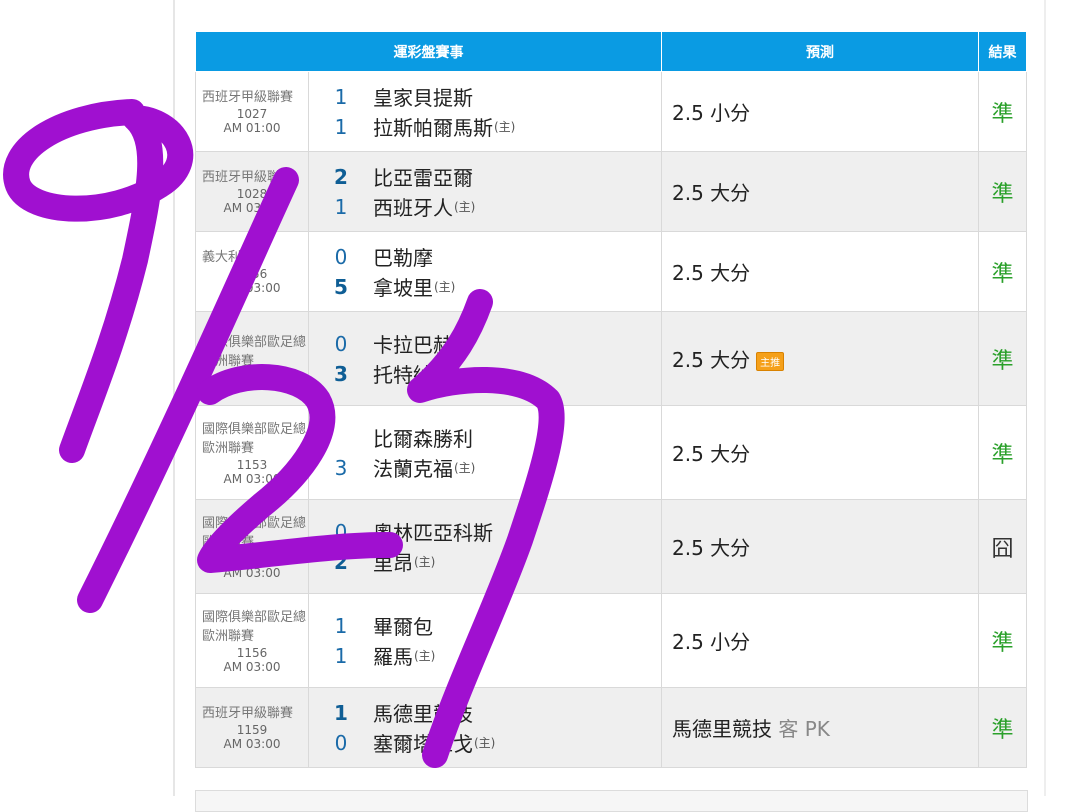  I want to click on away-team-line: 2 比亞雷亞爾, so click(485, 177).